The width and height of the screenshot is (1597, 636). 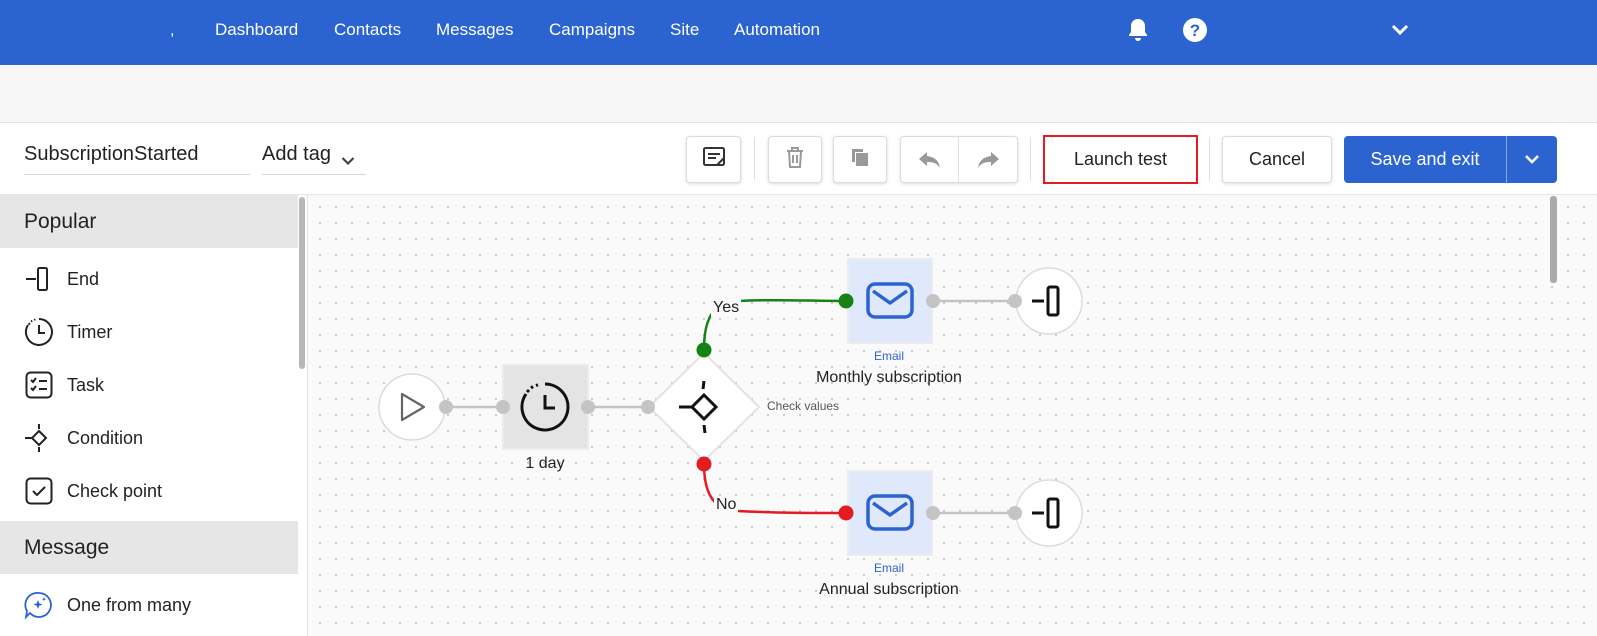 What do you see at coordinates (933, 513) in the screenshot?
I see `email-bottom-output-port` at bounding box center [933, 513].